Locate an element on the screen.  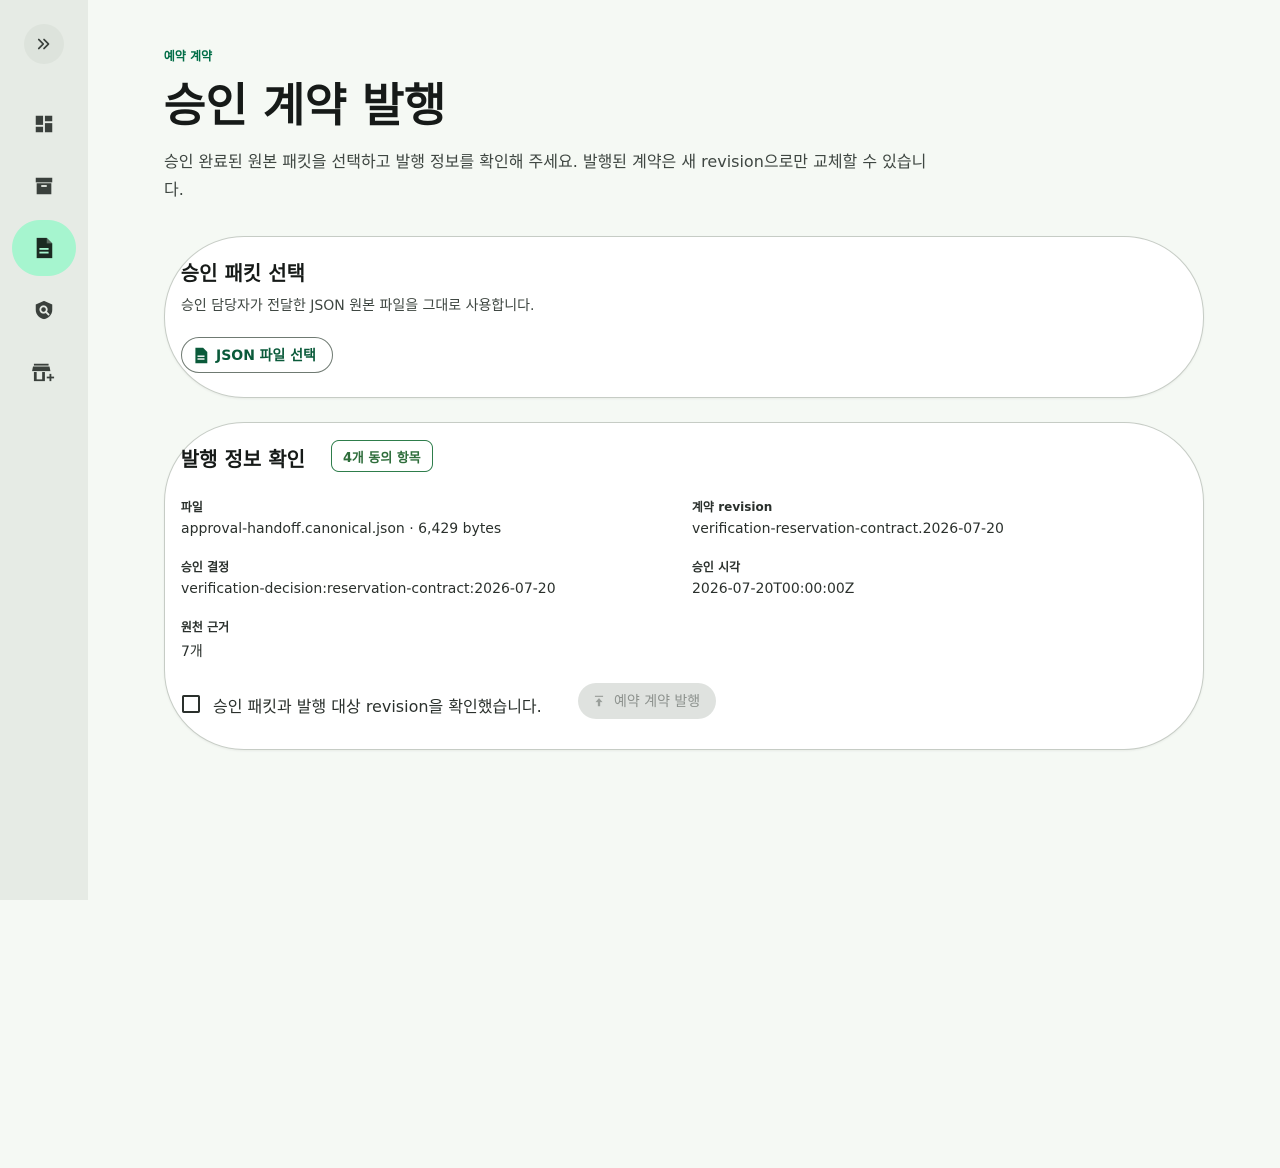
packet-card-title: 승인 패킷 선택 is located at coordinates (243, 273).